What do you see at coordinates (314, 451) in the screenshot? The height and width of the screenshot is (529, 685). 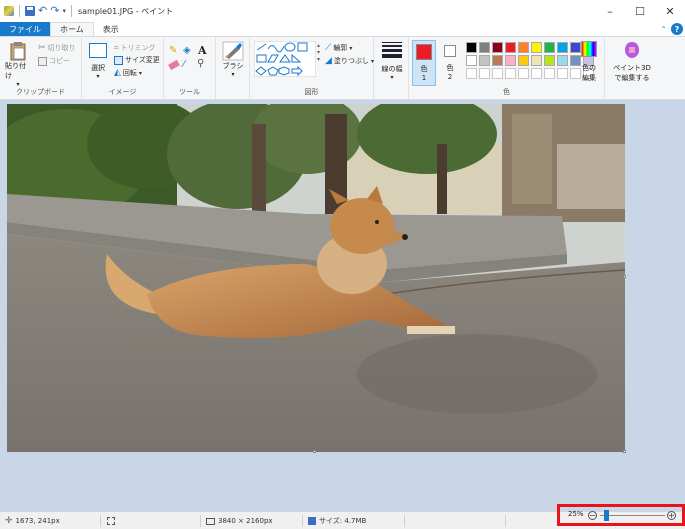 I see `resize-handle-bottom` at bounding box center [314, 451].